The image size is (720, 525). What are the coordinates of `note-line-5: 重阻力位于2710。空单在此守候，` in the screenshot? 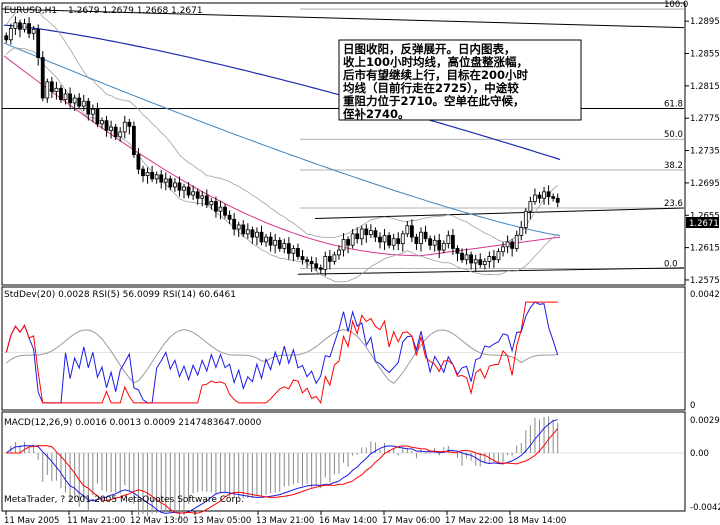 It's located at (434, 101).